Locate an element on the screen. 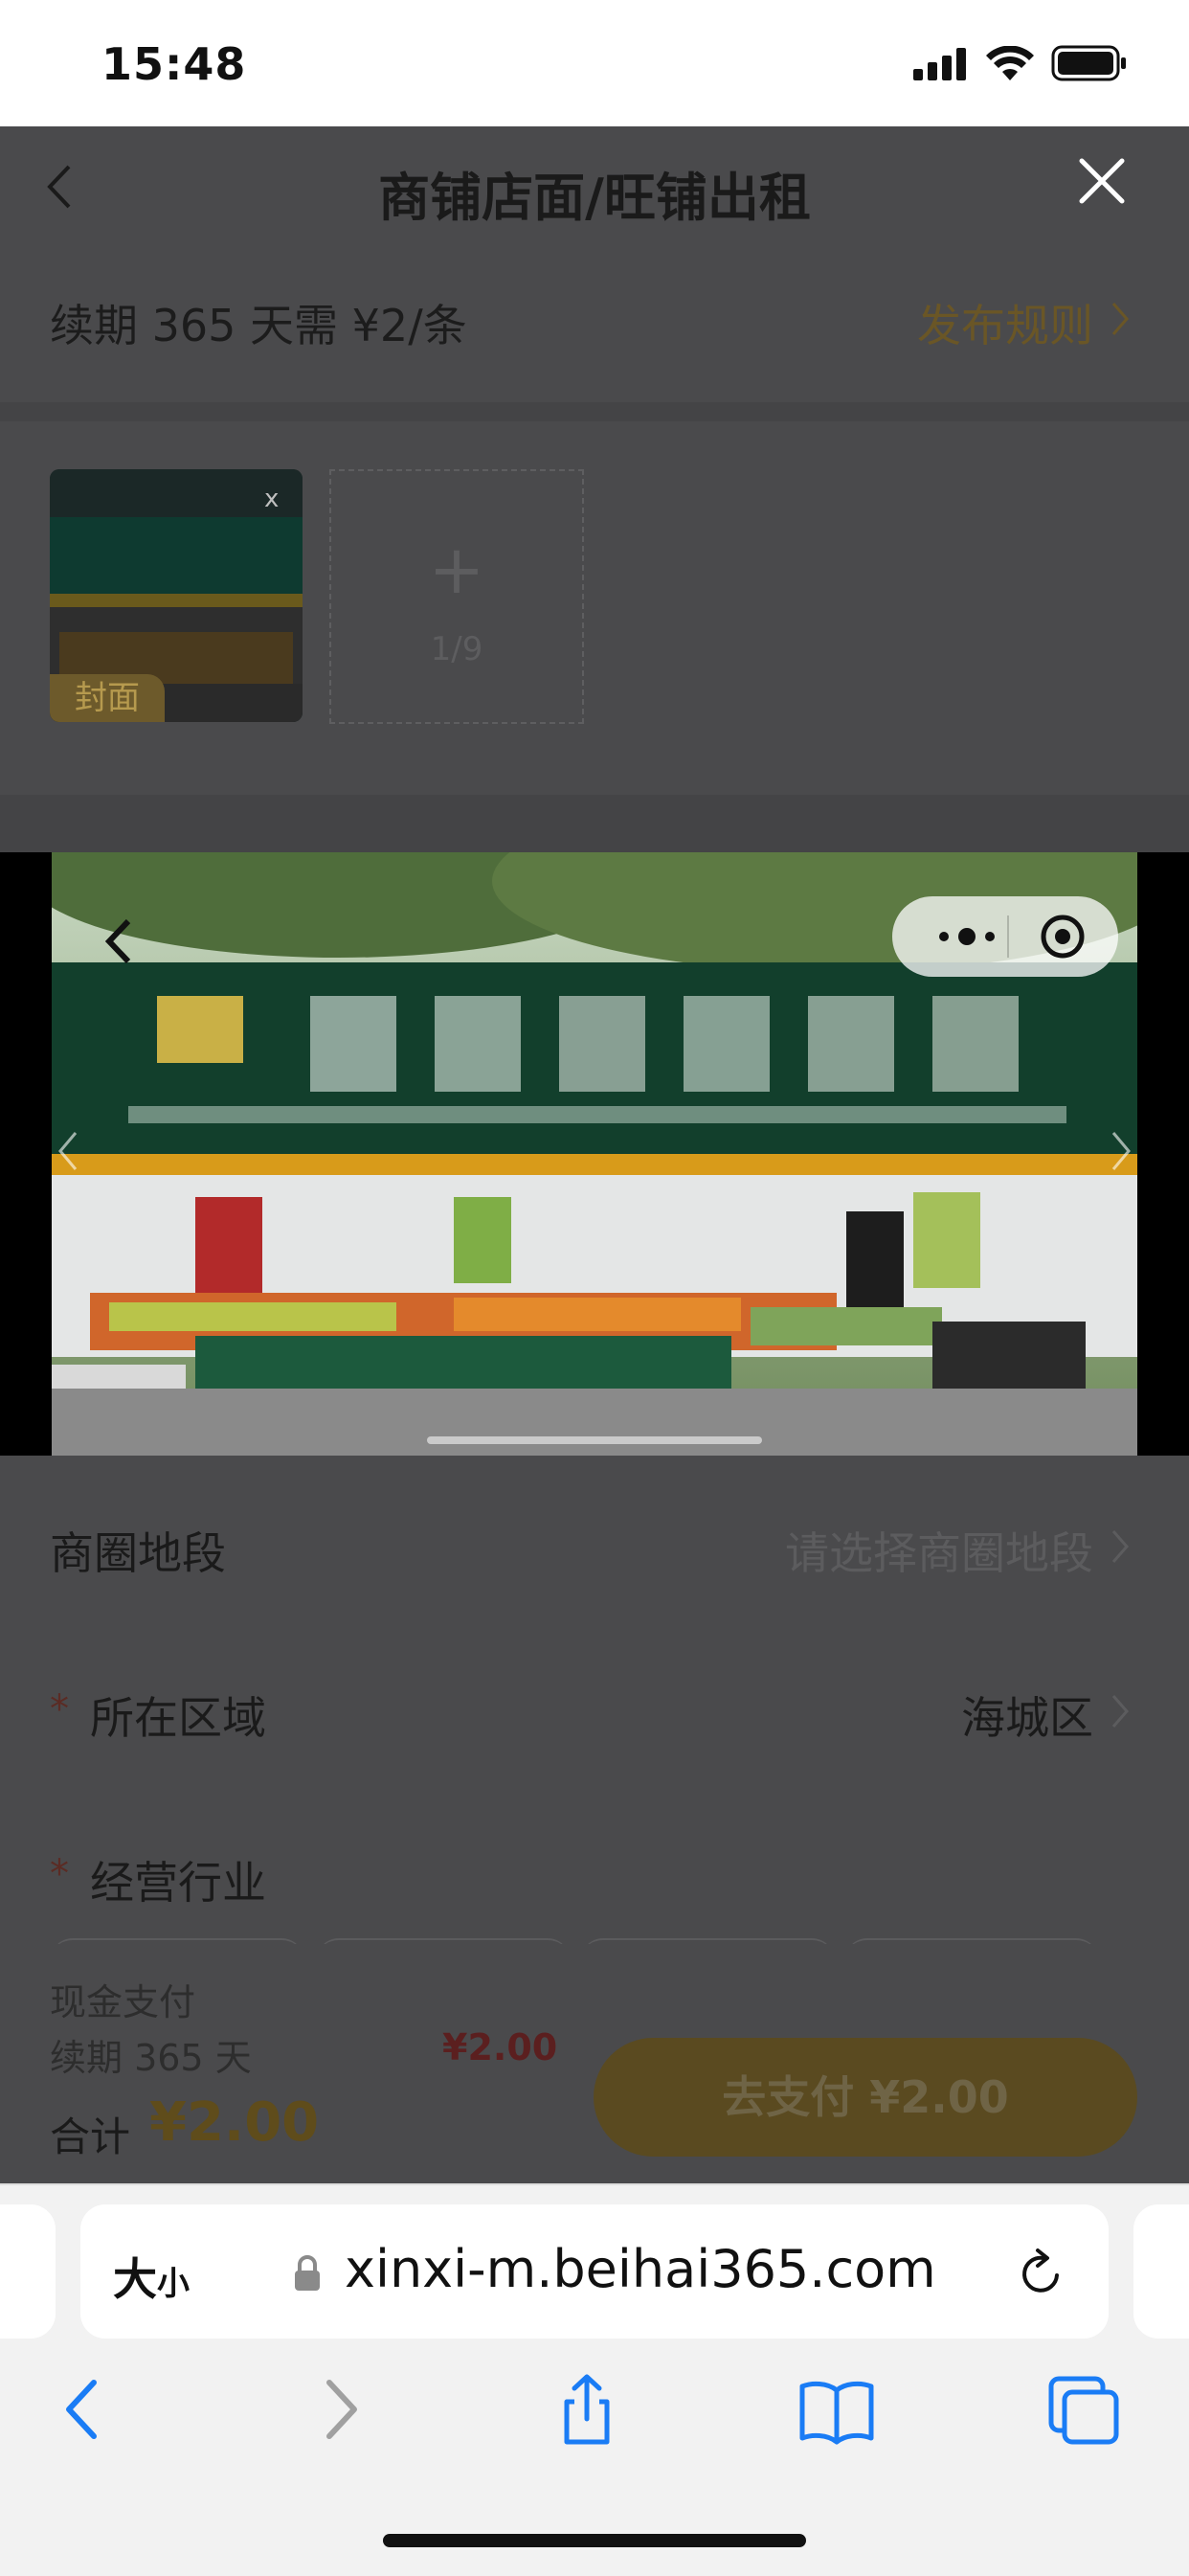 Image resolution: width=1189 pixels, height=2576 pixels. remove-image-button: x is located at coordinates (271, 499).